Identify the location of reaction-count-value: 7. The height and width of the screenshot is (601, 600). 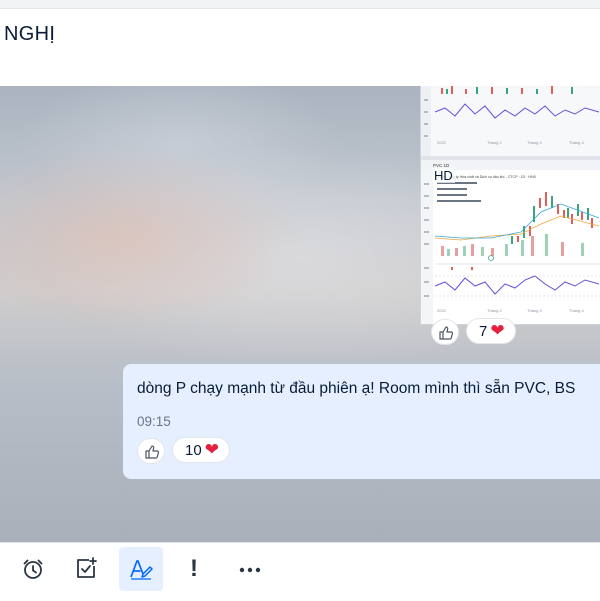
(483, 331).